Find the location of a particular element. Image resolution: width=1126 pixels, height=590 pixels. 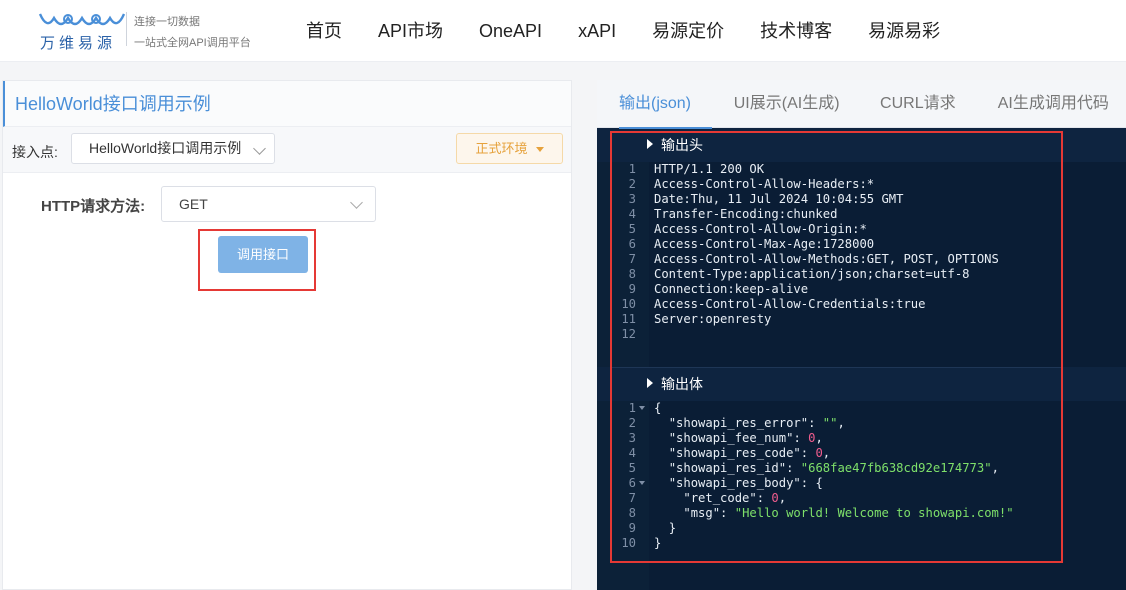

json-token-punc: : { is located at coordinates (811, 483).